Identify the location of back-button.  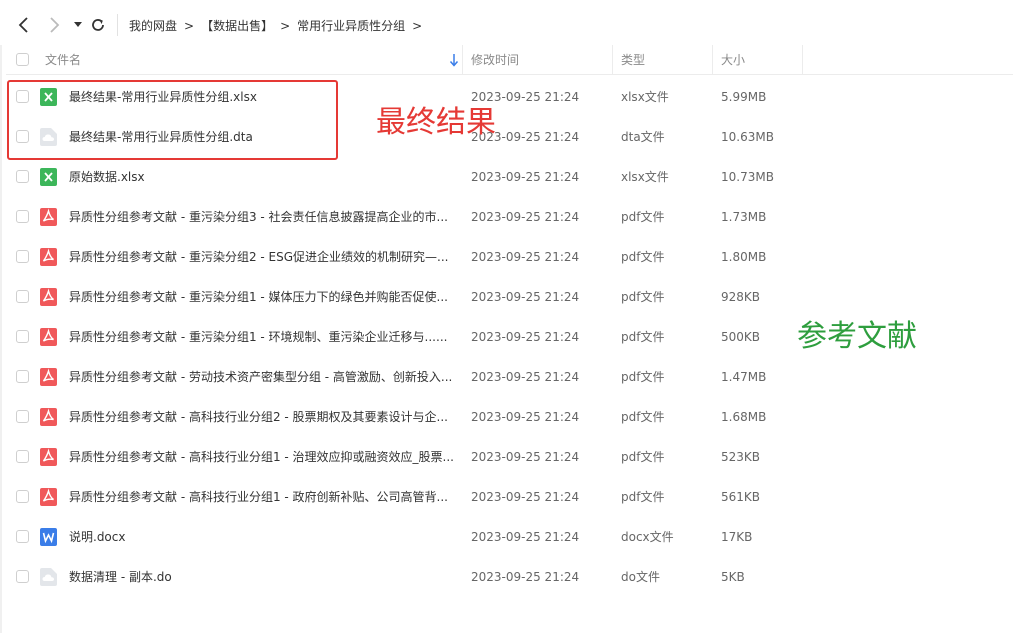
(24, 25).